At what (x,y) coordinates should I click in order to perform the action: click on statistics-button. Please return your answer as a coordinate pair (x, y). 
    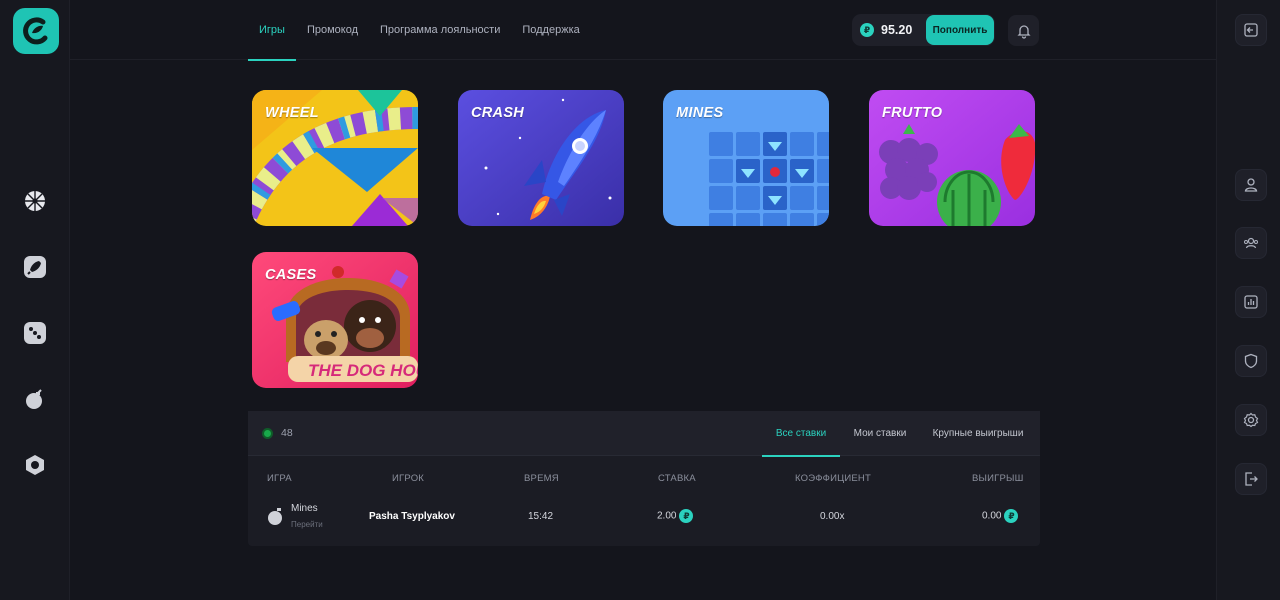
    Looking at the image, I should click on (1251, 302).